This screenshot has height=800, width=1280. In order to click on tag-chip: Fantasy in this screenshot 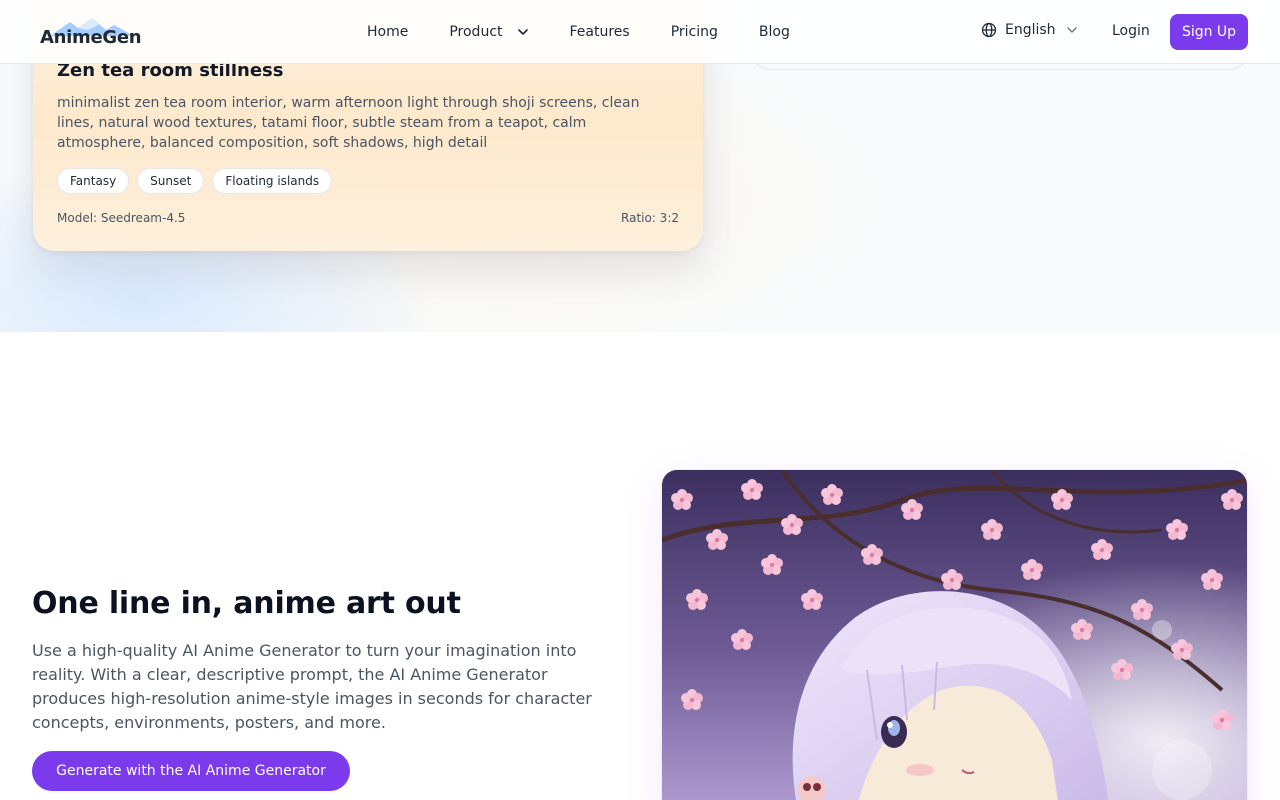, I will do `click(93, 181)`.